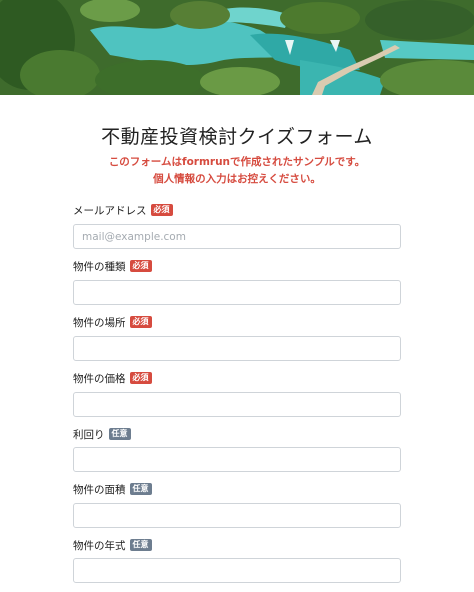 The width and height of the screenshot is (474, 592). I want to click on property-type-label: 物件の種類 必須, so click(112, 266).